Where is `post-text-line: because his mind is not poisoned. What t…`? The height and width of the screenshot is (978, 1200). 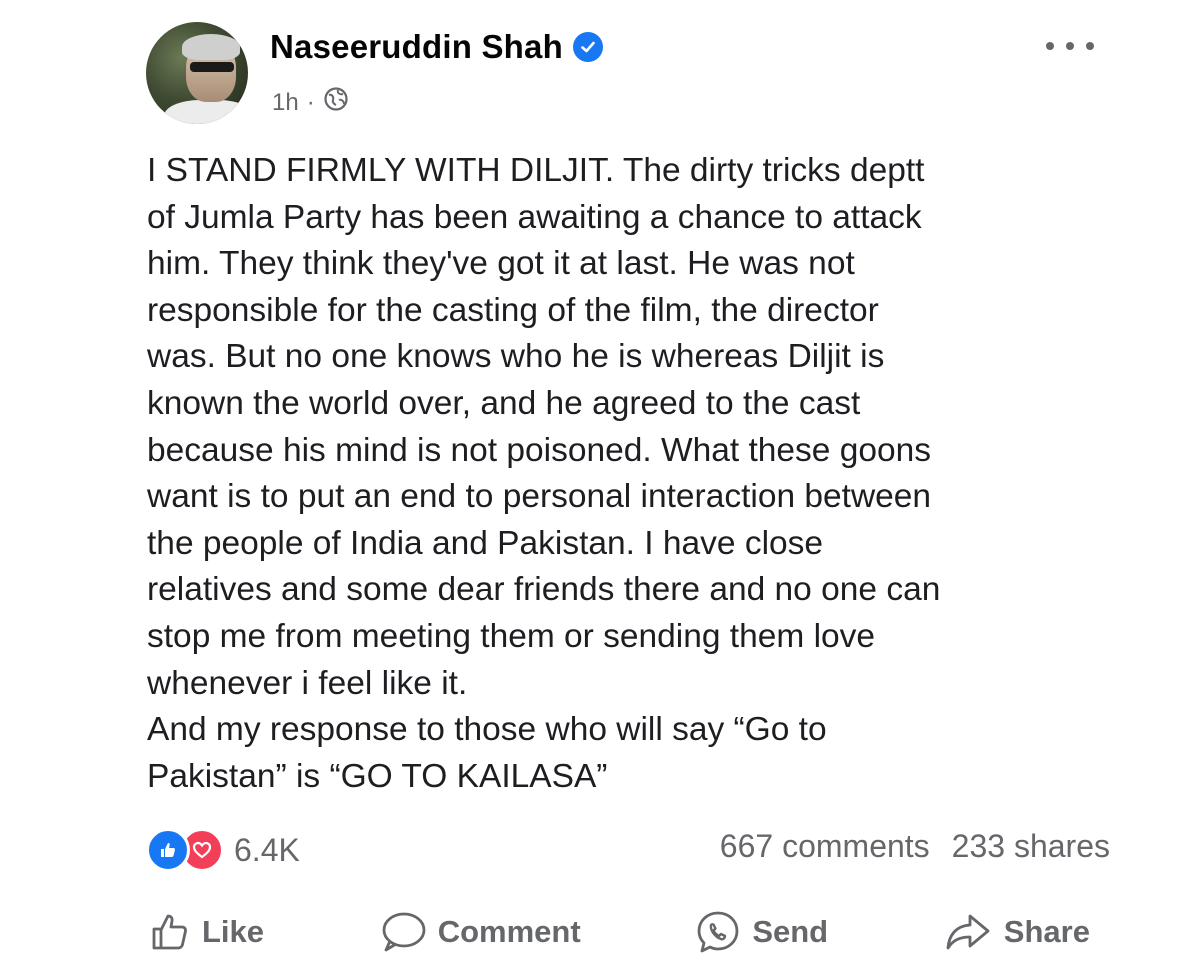
post-text-line: because his mind is not poisoned. What t… is located at coordinates (539, 450).